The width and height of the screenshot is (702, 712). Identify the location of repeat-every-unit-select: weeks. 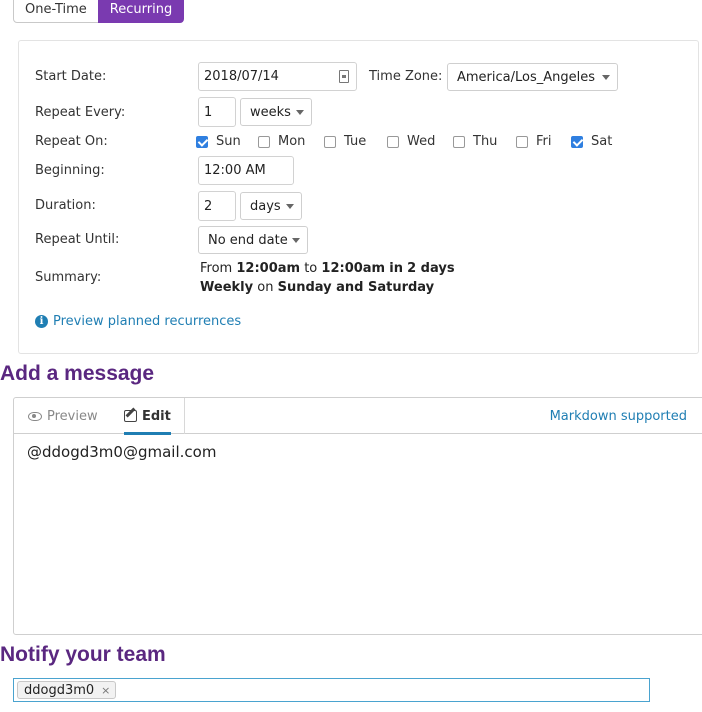
(276, 112).